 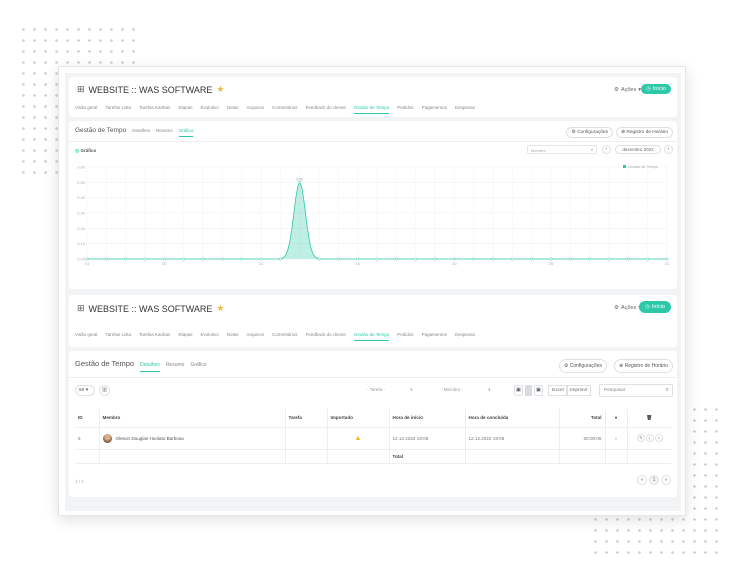 I want to click on page-current: 1, so click(x=654, y=480).